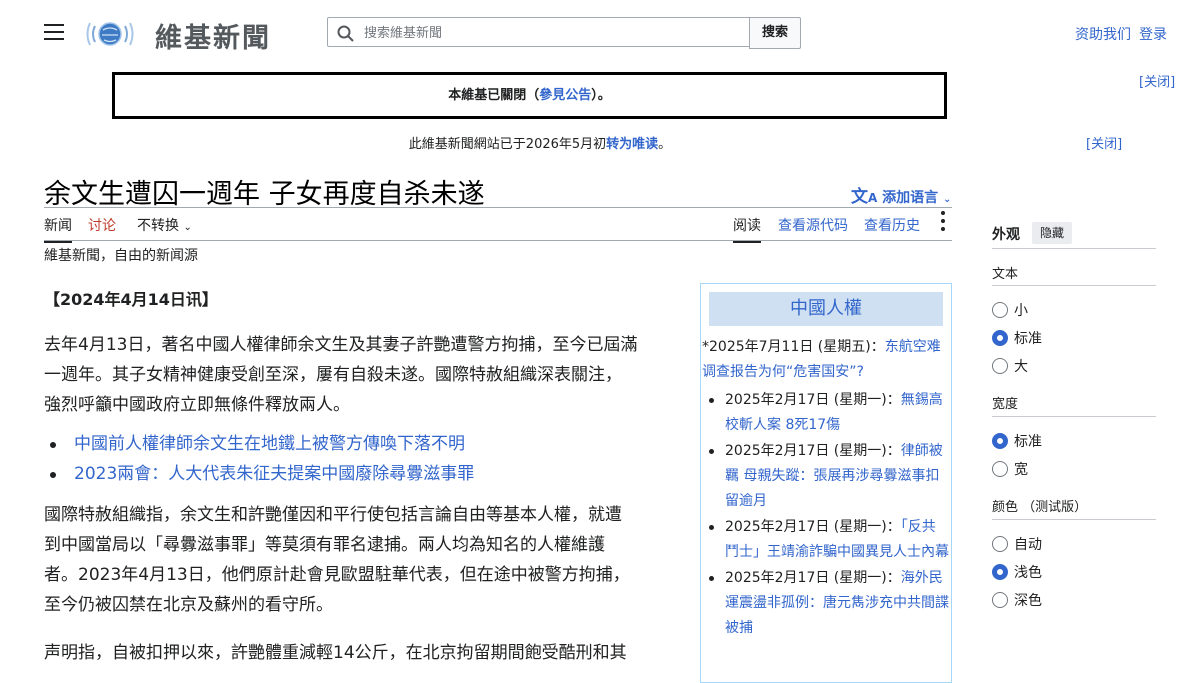 Image resolution: width=1200 pixels, height=683 pixels. What do you see at coordinates (632, 144) in the screenshot?
I see `readonly-link: 转为唯读` at bounding box center [632, 144].